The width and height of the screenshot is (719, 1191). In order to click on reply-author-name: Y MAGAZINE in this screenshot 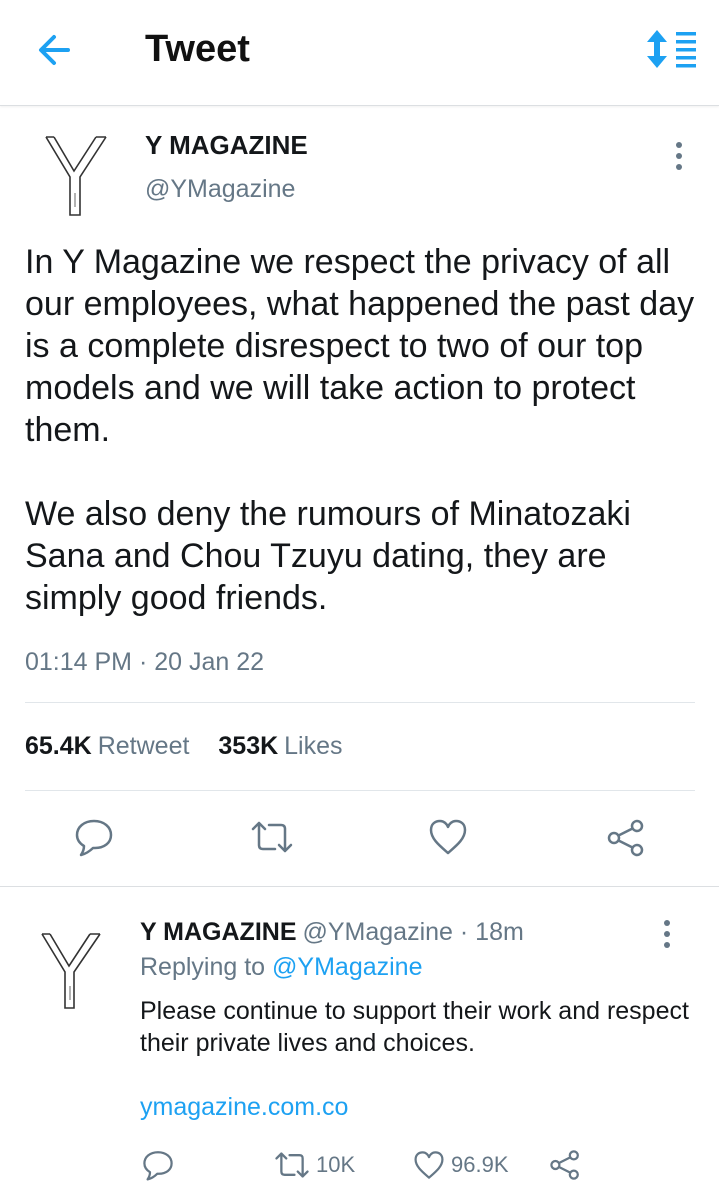, I will do `click(218, 932)`.